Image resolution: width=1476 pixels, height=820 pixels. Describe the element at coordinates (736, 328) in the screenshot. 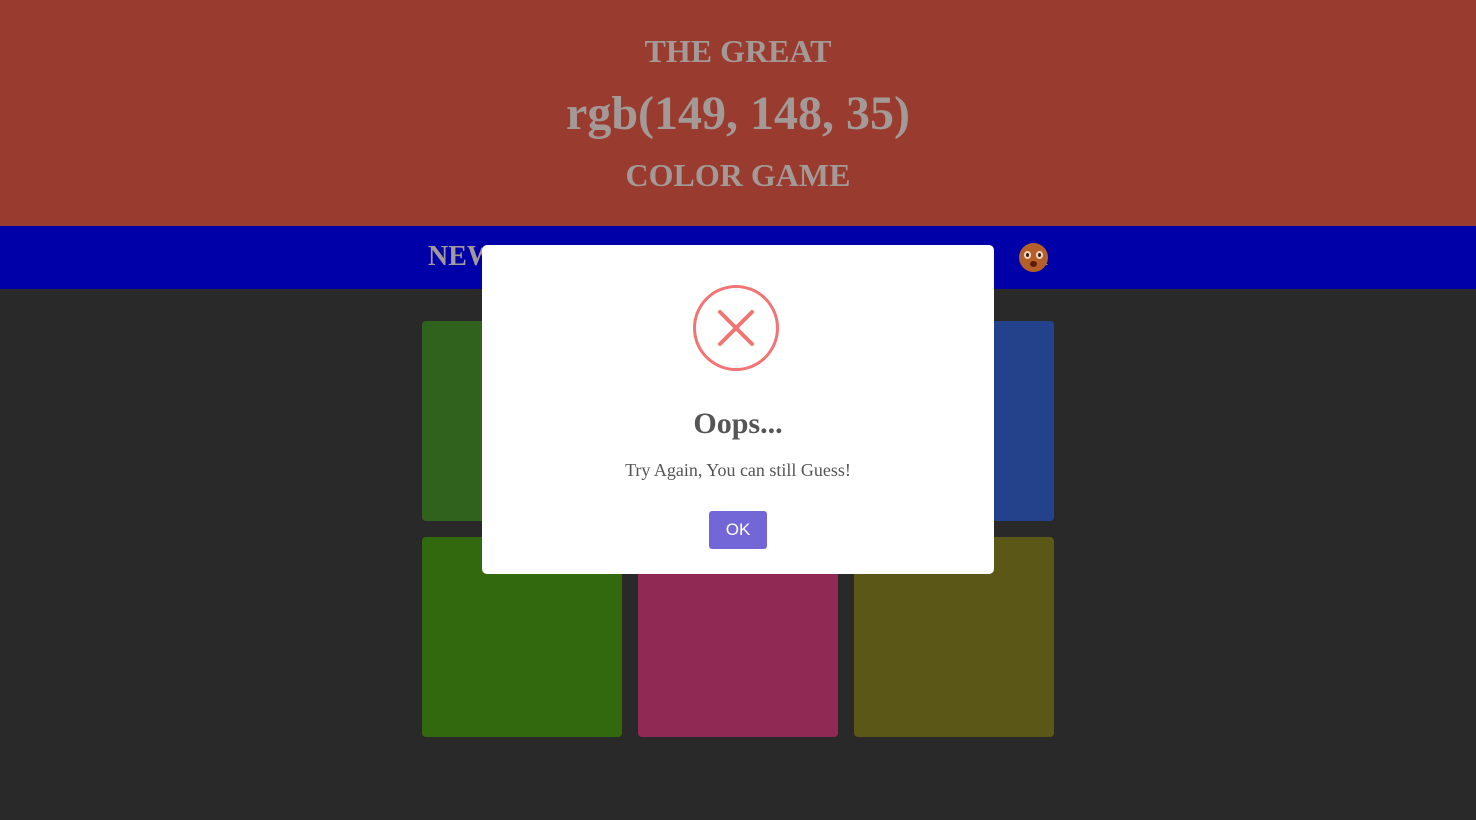

I see `error-x-icon` at that location.